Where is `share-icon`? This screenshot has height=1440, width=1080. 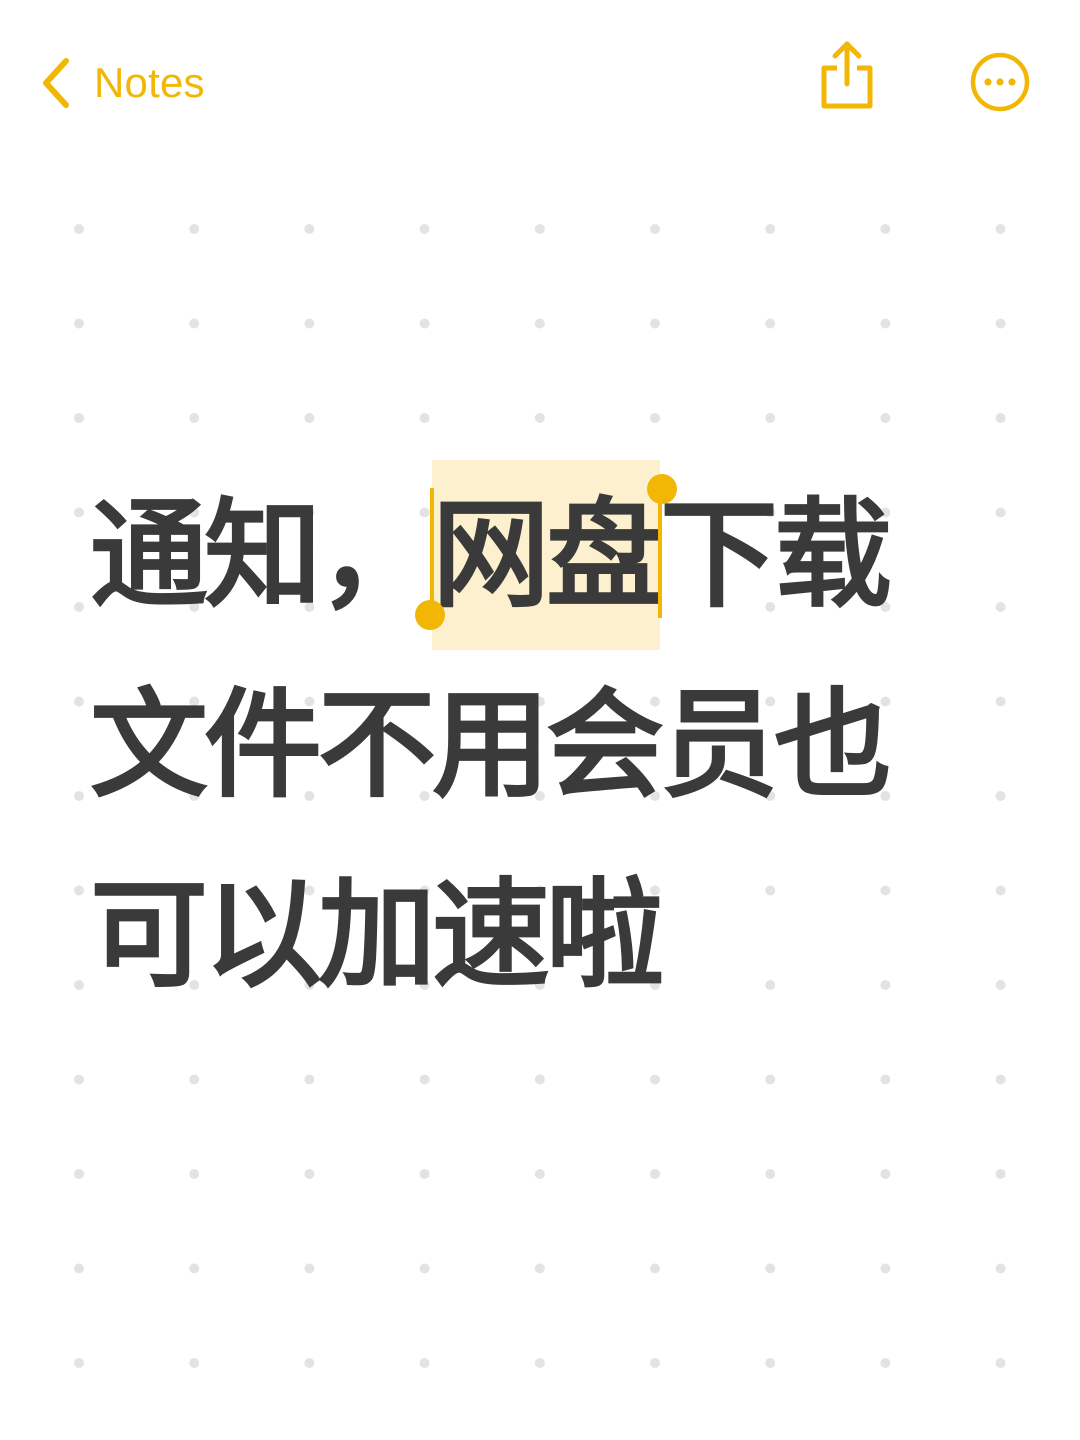 share-icon is located at coordinates (847, 75).